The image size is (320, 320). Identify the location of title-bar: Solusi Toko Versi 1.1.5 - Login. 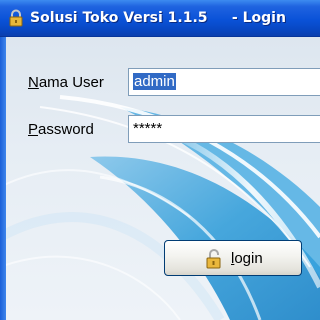
(160, 18).